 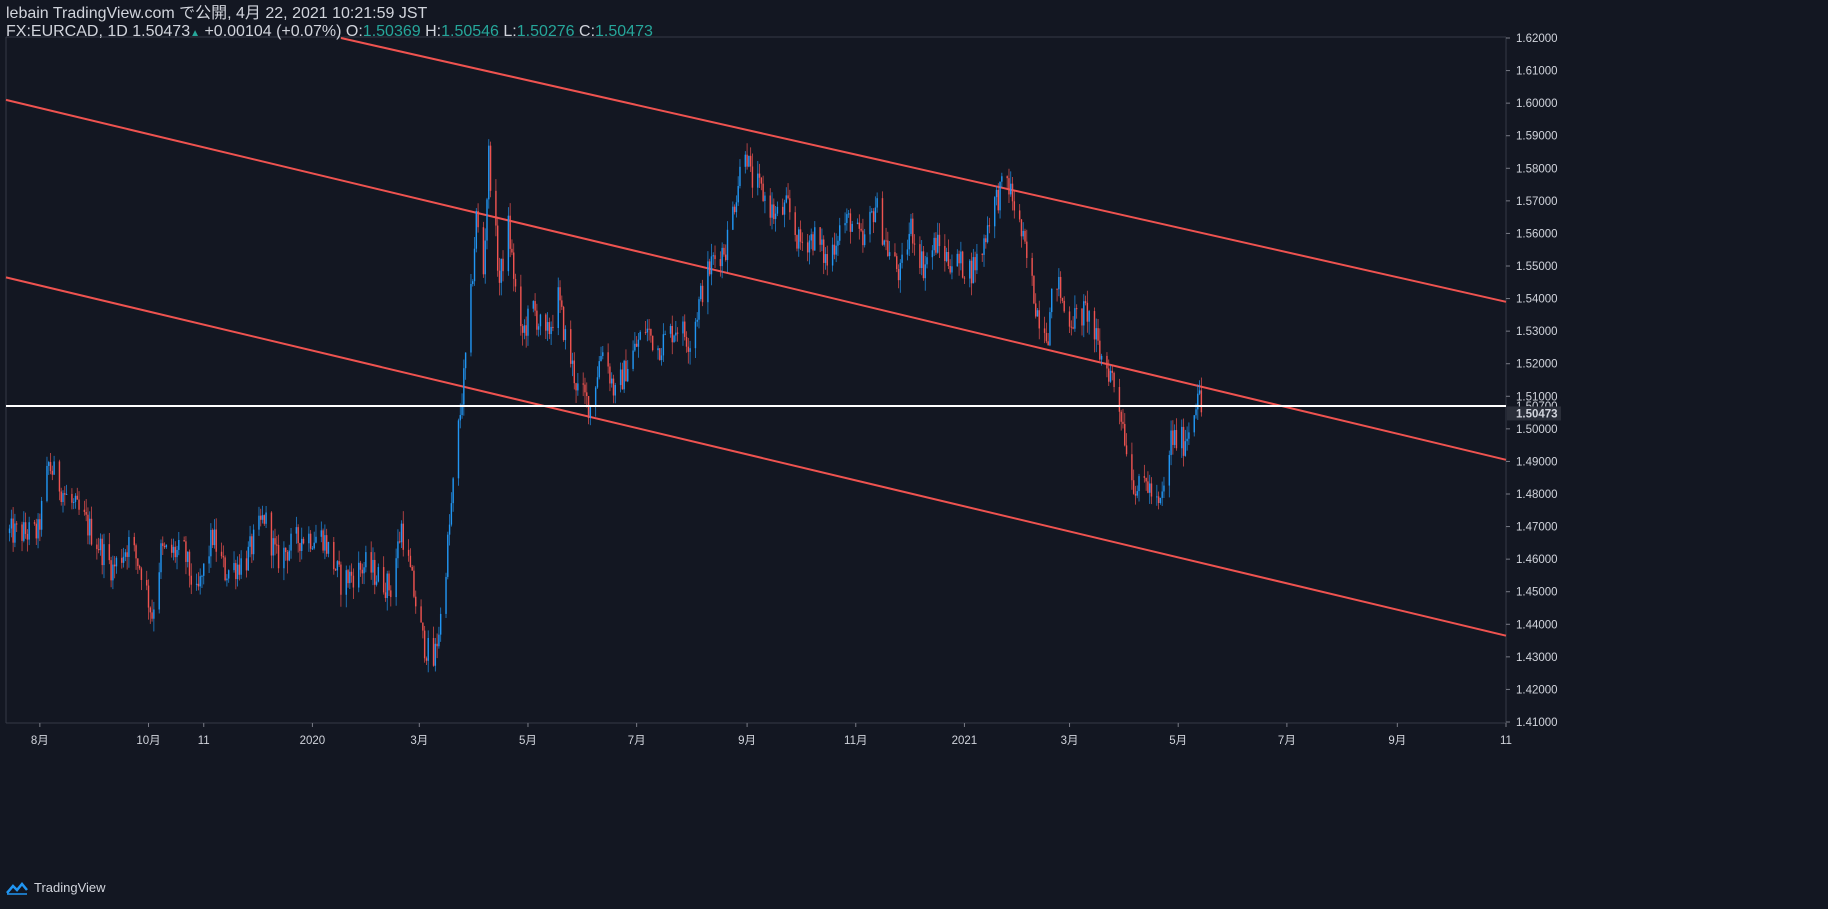 I want to click on y-tick-label: 1.55000, so click(x=1537, y=267).